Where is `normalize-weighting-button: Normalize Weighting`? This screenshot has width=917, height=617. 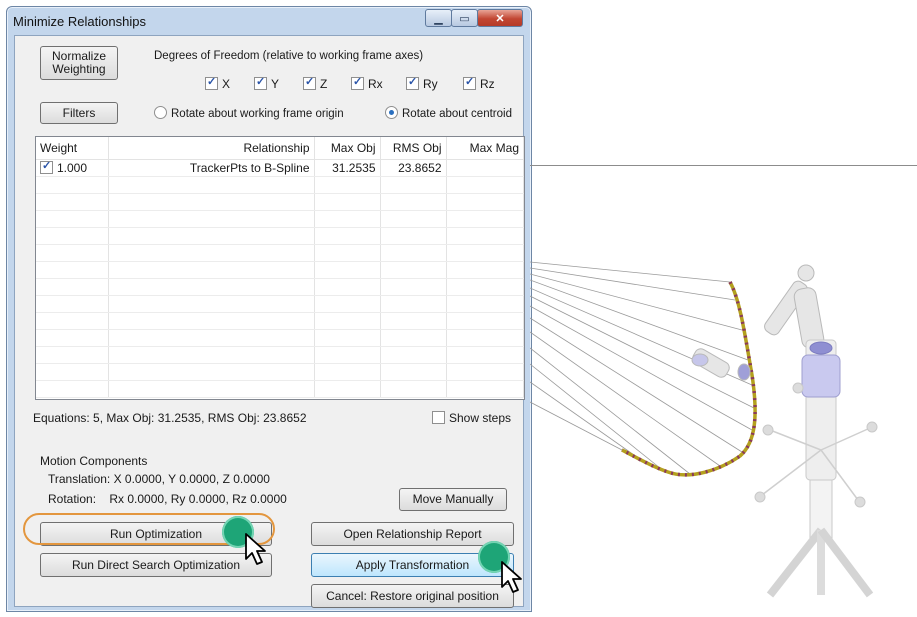 normalize-weighting-button: Normalize Weighting is located at coordinates (79, 63).